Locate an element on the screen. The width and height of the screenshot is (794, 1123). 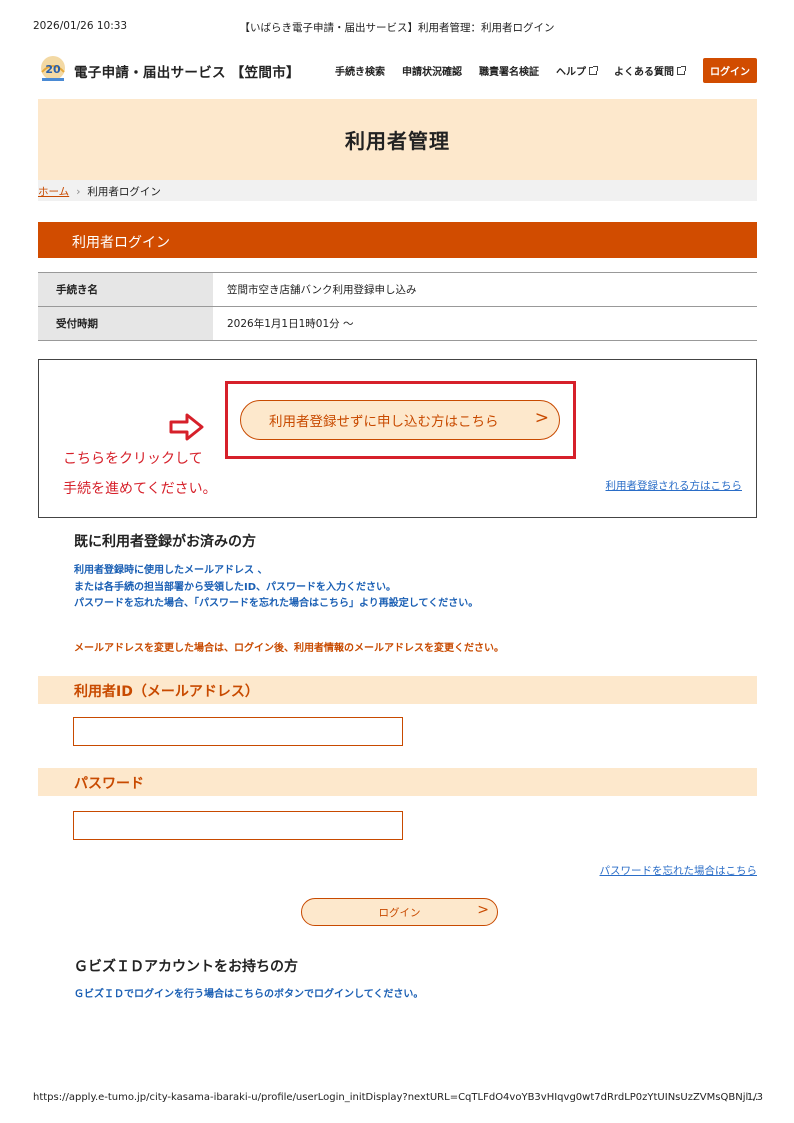
apply-without-registration-button: 利用者登録せずに申し込む方はこちら > is located at coordinates (400, 420).